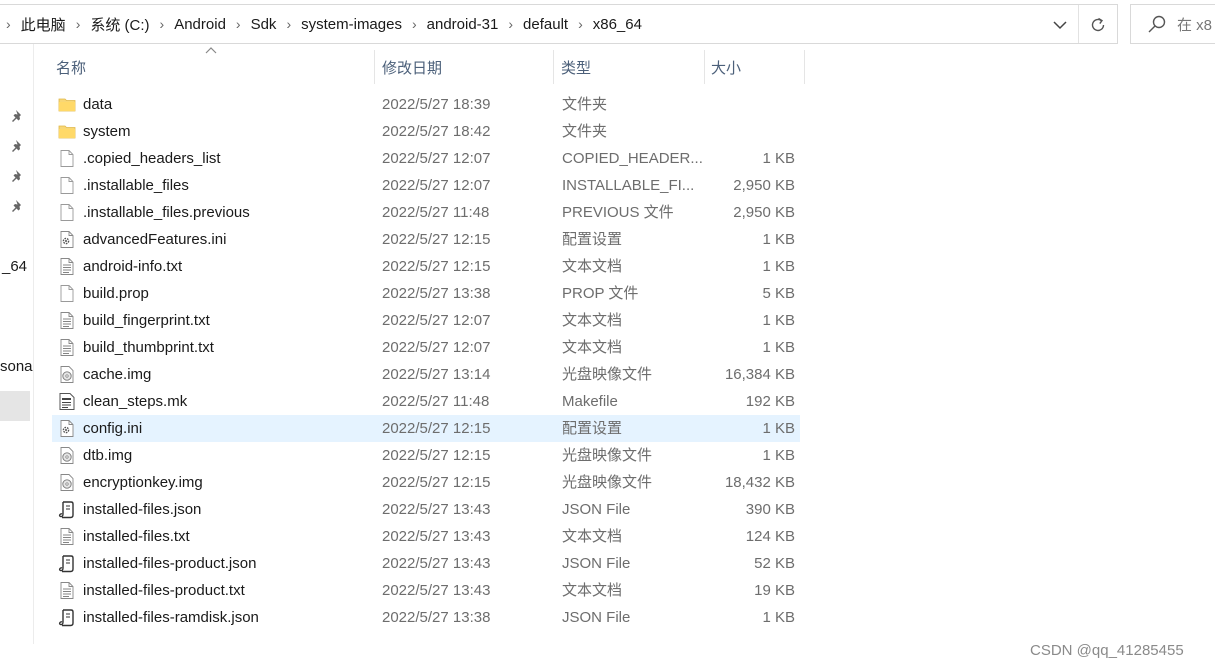  What do you see at coordinates (135, 401) in the screenshot?
I see `file-name: clean_steps.mk` at bounding box center [135, 401].